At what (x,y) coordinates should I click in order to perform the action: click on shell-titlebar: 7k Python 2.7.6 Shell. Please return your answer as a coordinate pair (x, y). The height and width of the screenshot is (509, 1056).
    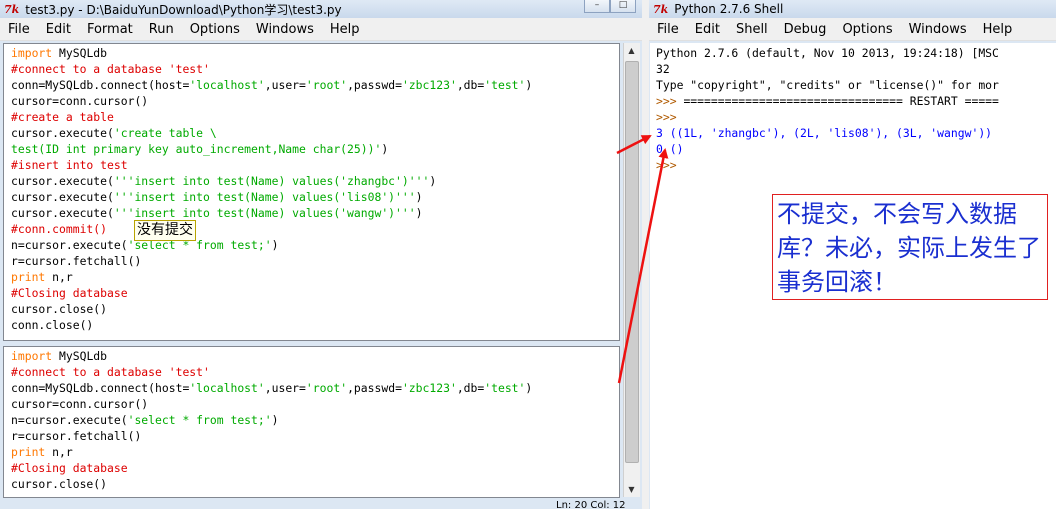
    Looking at the image, I should click on (852, 9).